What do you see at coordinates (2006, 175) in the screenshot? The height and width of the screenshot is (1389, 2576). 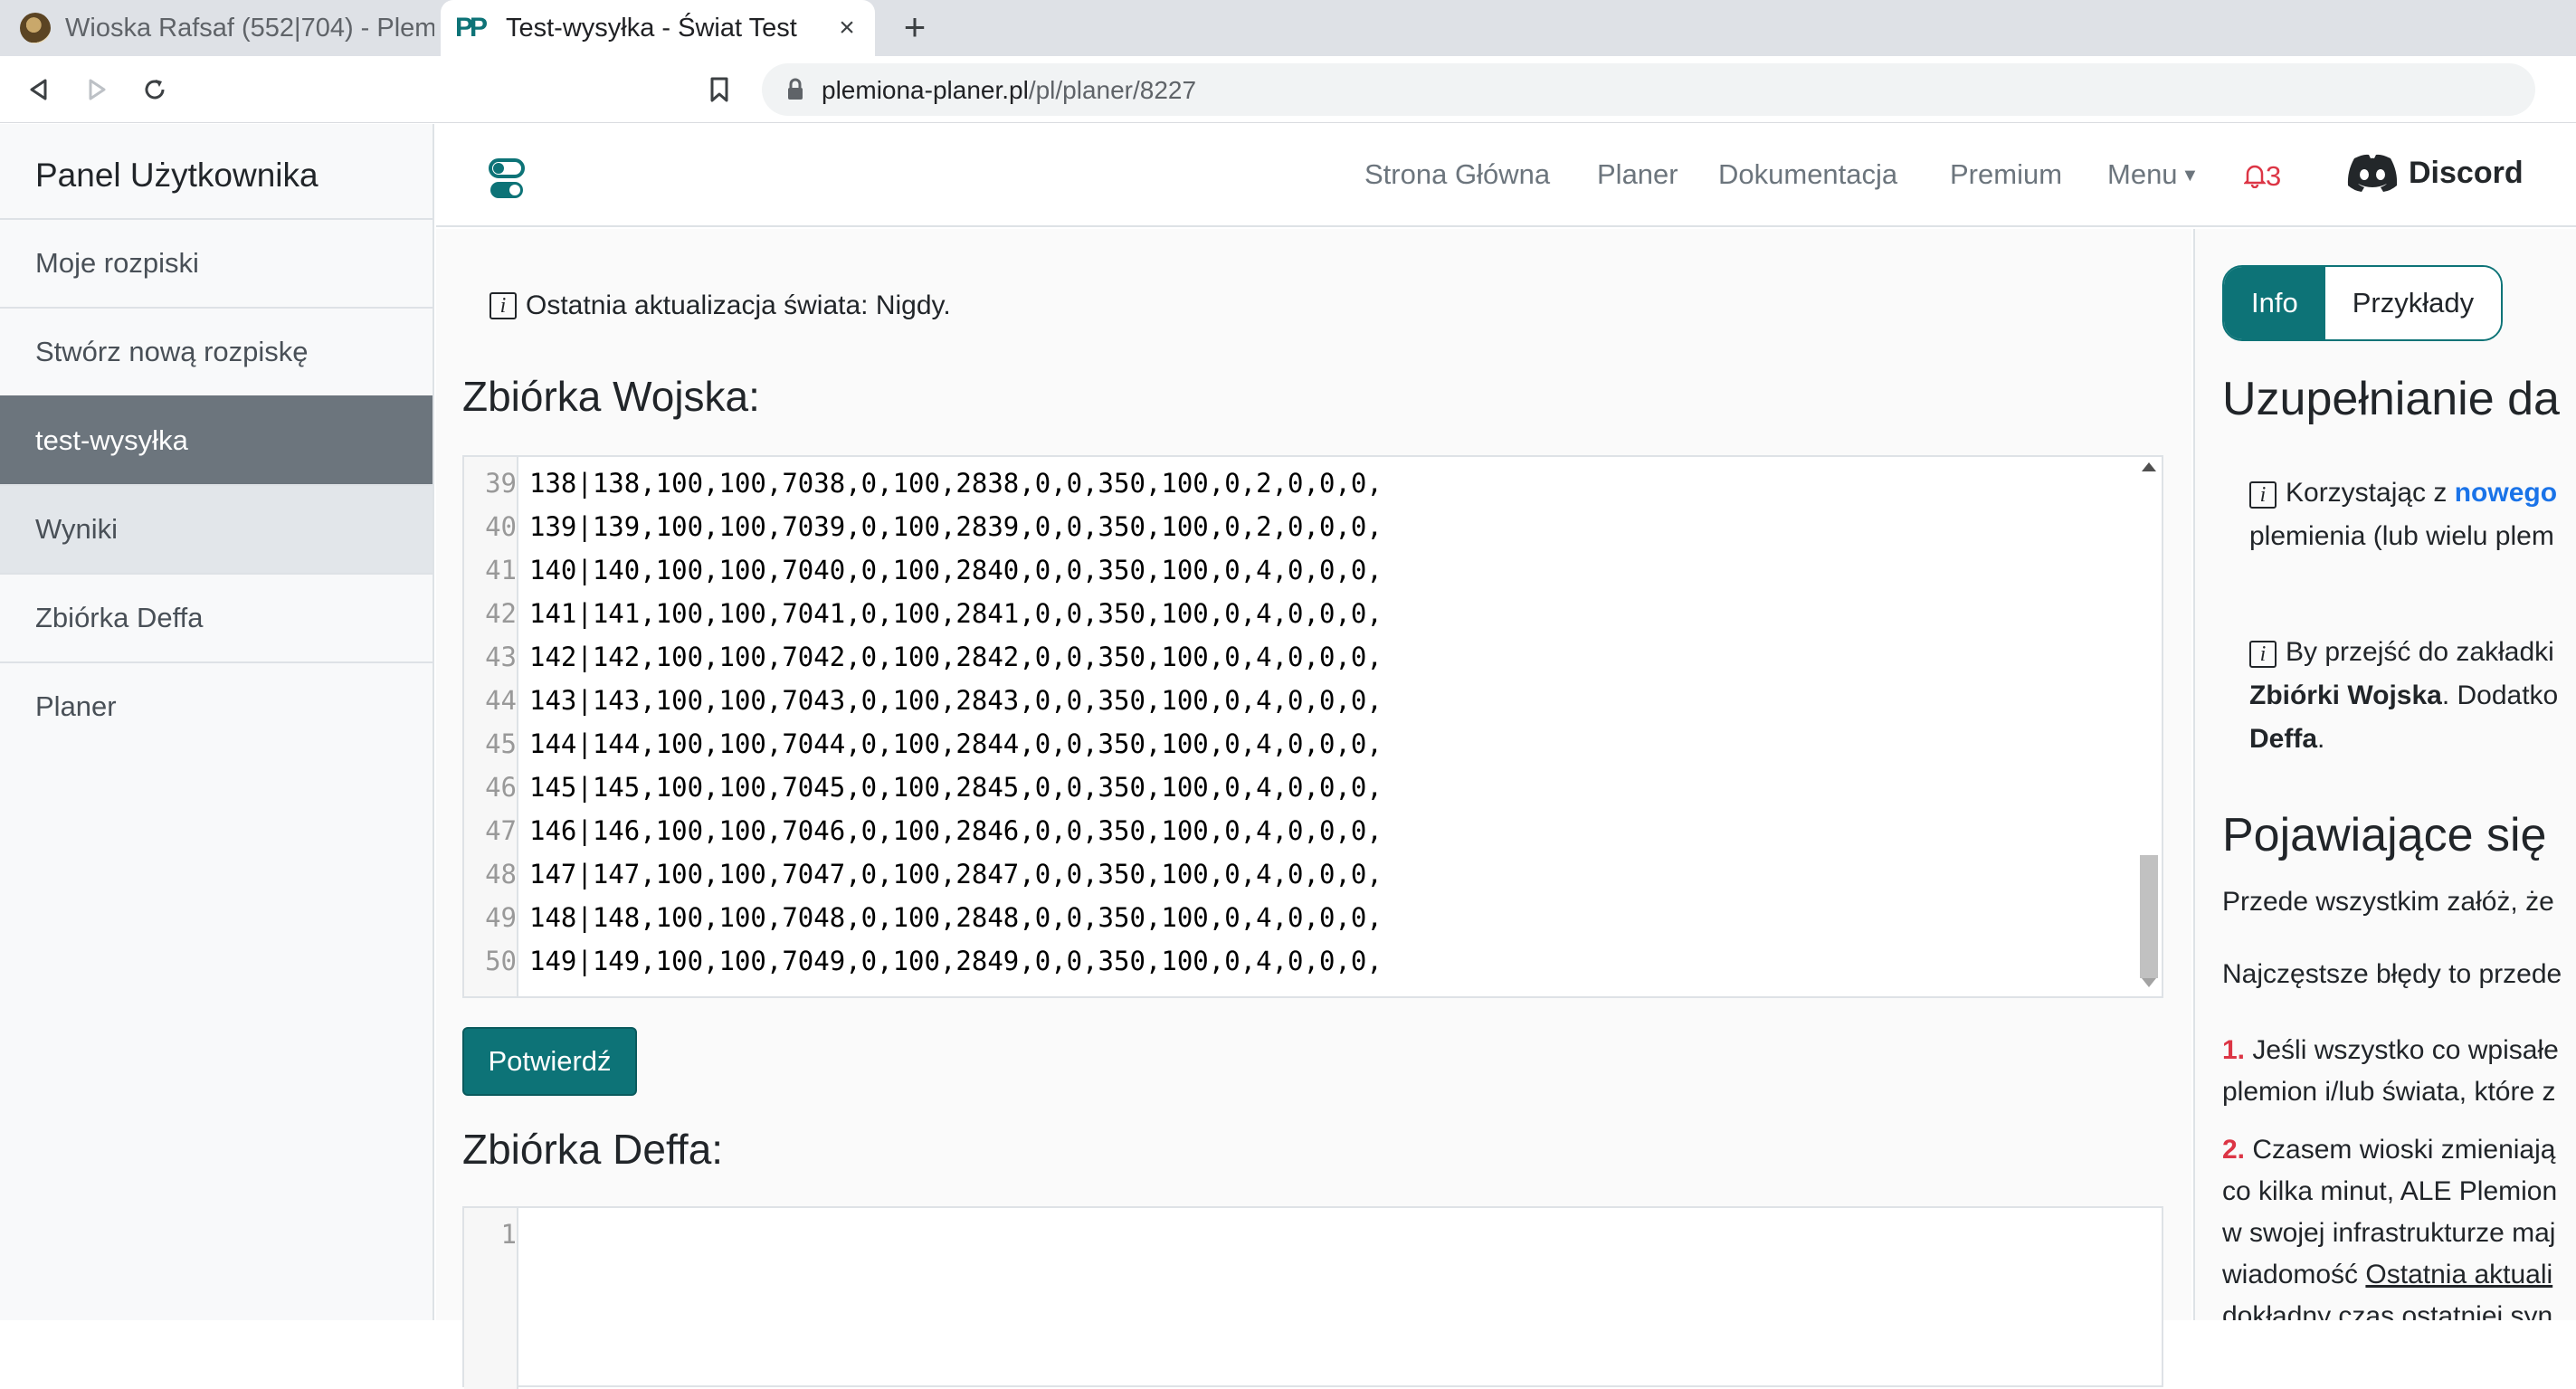 I see `nav-premium: Premium` at bounding box center [2006, 175].